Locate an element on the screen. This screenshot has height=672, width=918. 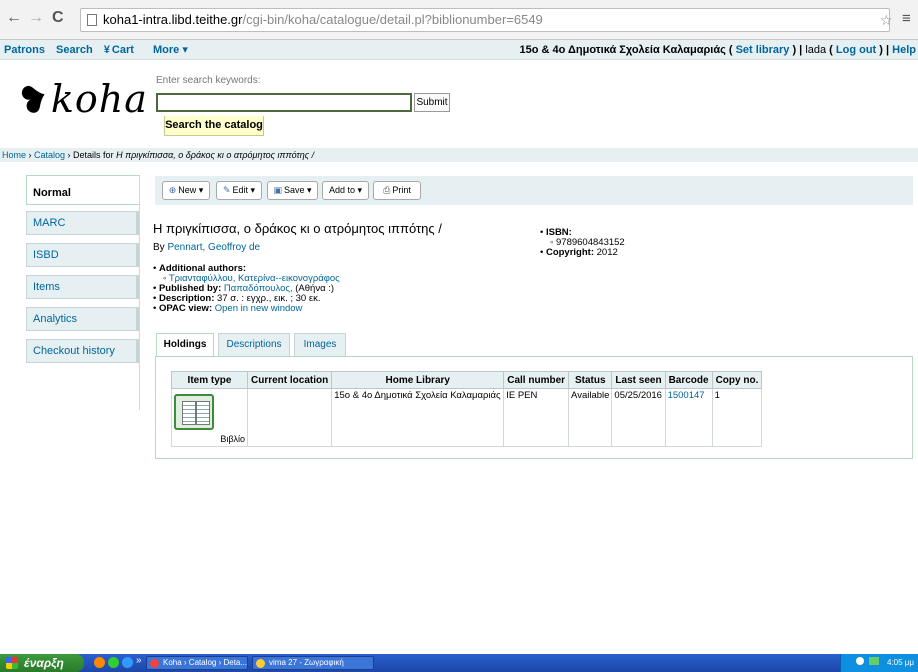
breadcrumb-catalog: Catalog is located at coordinates (49, 155).